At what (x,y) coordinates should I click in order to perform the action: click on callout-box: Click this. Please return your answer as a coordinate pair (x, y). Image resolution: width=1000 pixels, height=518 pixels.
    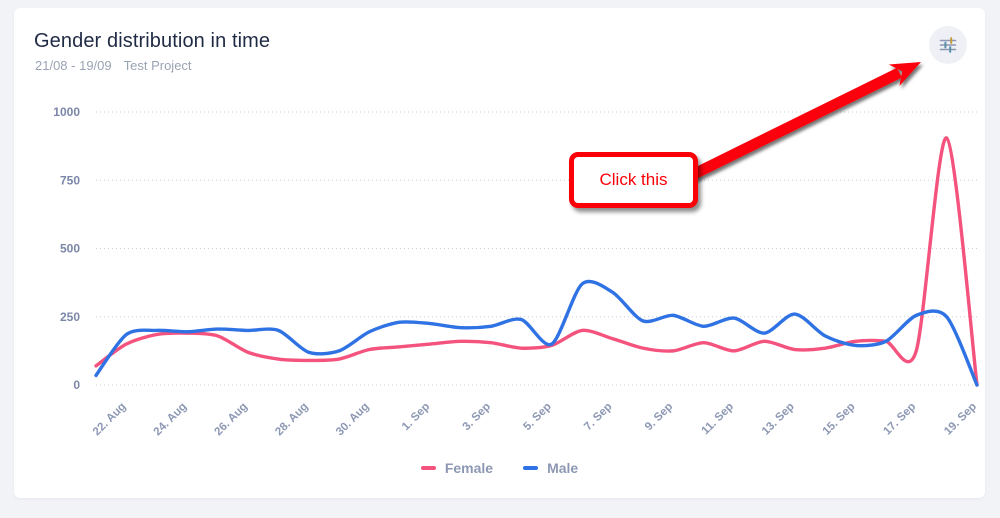
    Looking at the image, I should click on (633, 180).